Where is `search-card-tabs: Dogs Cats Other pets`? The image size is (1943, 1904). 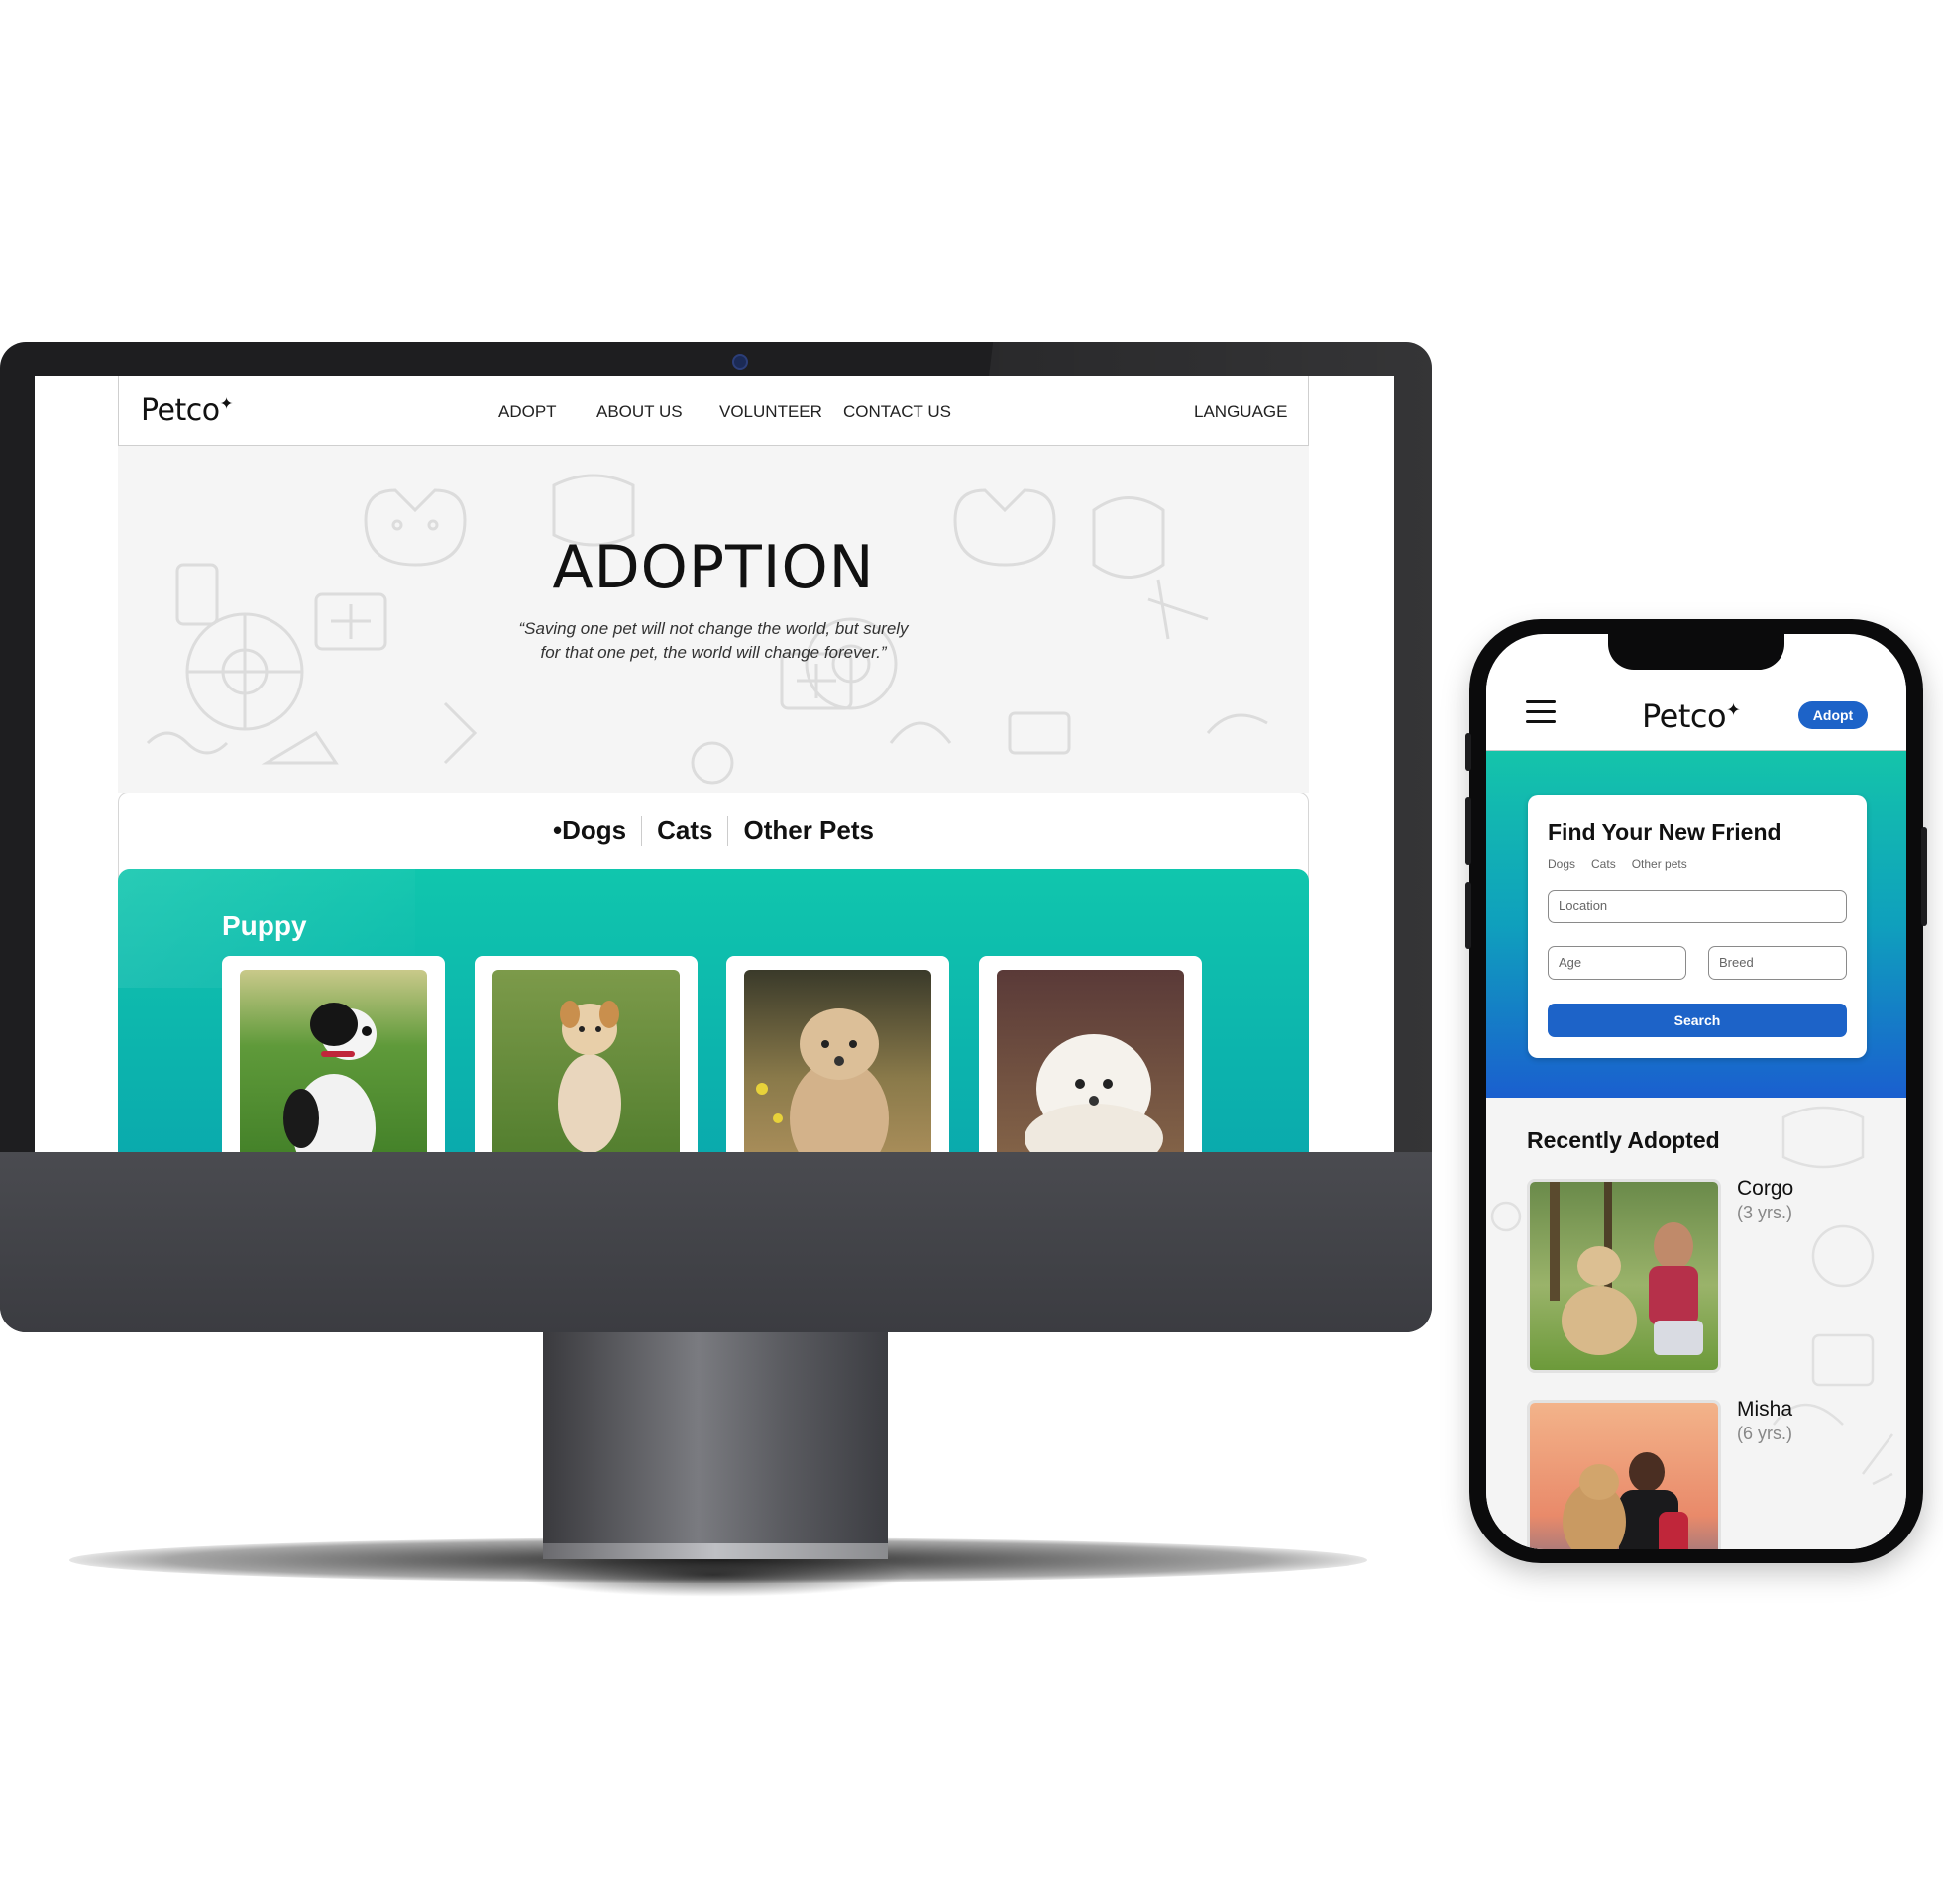
search-card-tabs: Dogs Cats Other pets is located at coordinates (1625, 864).